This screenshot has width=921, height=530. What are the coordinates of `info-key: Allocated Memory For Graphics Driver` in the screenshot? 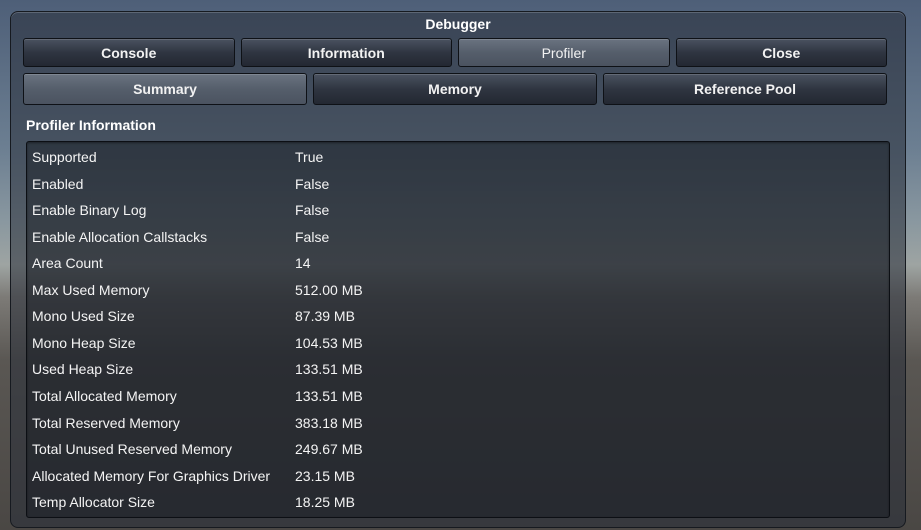 It's located at (151, 476).